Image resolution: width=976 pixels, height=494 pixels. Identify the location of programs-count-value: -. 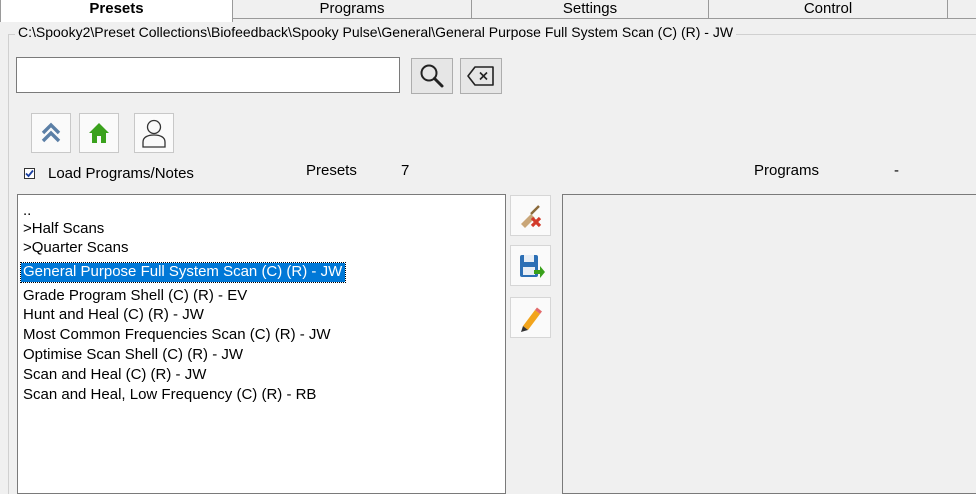
(896, 170).